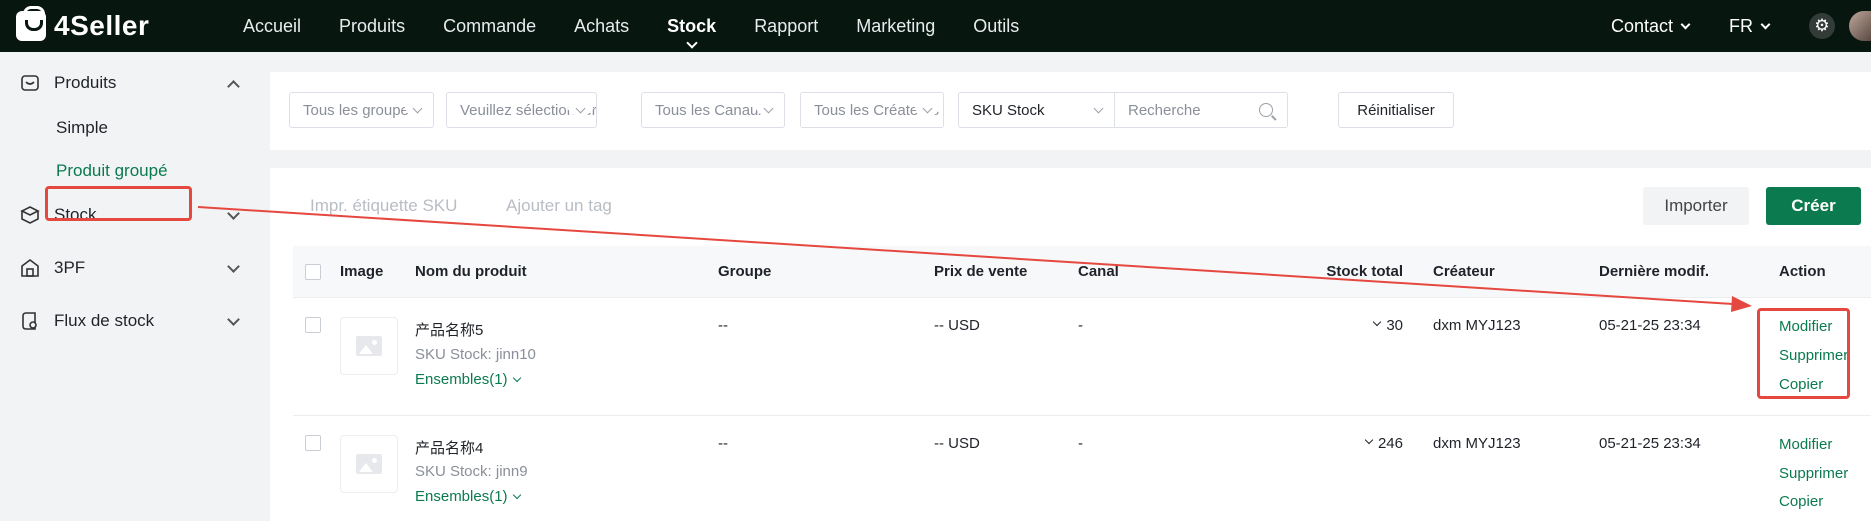  What do you see at coordinates (449, 330) in the screenshot?
I see `product-name: 产品名称5` at bounding box center [449, 330].